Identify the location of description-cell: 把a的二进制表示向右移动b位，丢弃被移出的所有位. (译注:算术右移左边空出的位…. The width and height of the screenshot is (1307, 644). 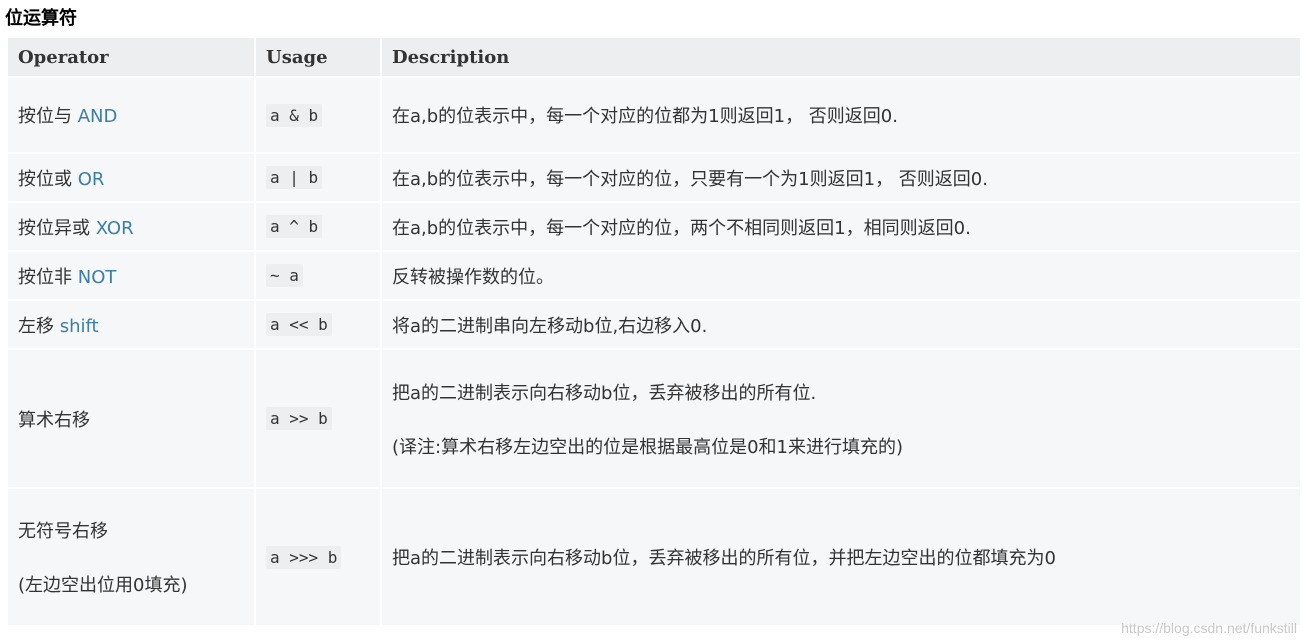
(841, 418).